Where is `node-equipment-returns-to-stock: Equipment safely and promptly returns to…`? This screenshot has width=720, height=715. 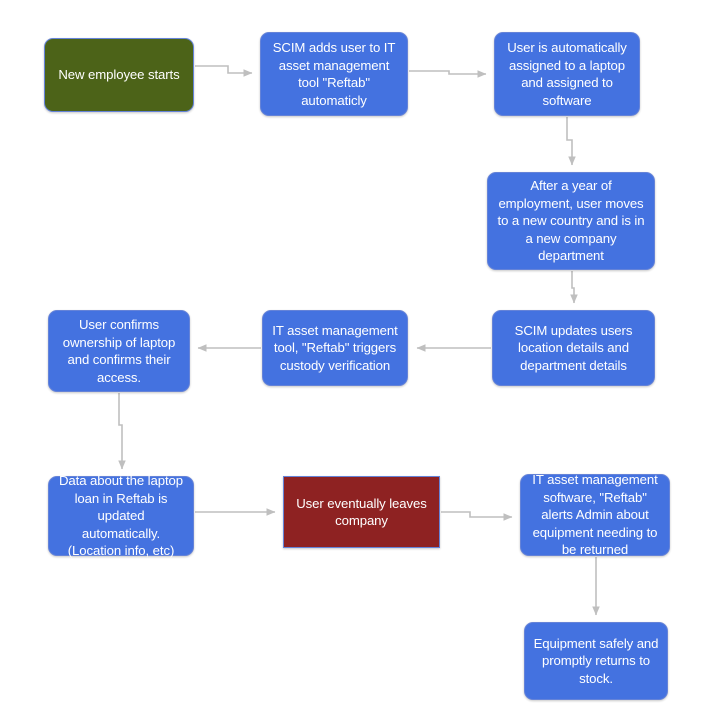
node-equipment-returns-to-stock: Equipment safely and promptly returns to… is located at coordinates (596, 661).